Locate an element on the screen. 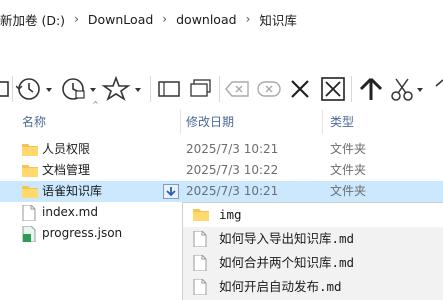 The image size is (443, 300). arrow-up-icon is located at coordinates (371, 89).